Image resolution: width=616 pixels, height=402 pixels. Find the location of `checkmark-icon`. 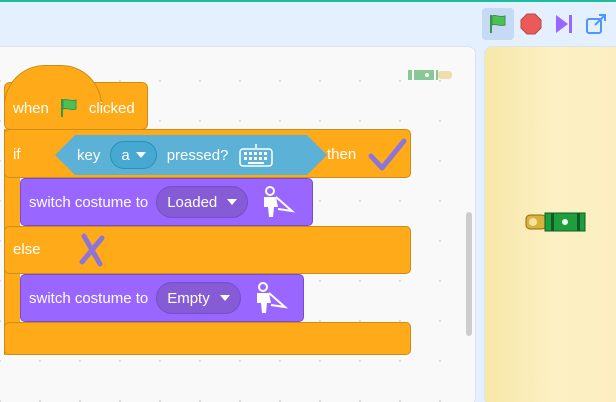

checkmark-icon is located at coordinates (387, 154).